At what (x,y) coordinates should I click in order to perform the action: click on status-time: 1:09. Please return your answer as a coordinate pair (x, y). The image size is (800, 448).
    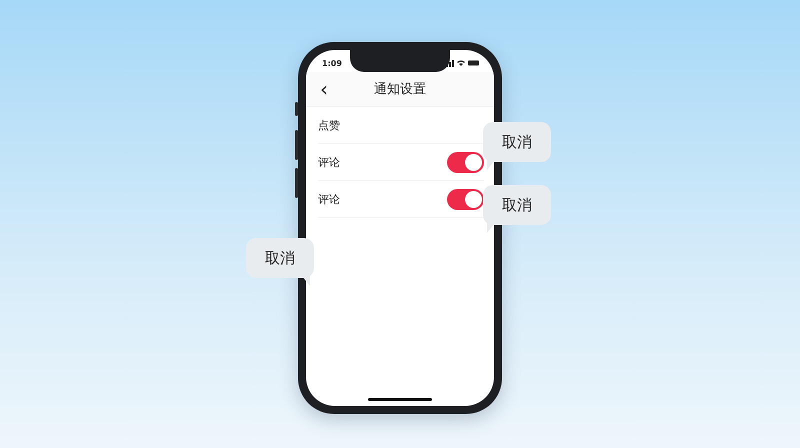
    Looking at the image, I should click on (332, 63).